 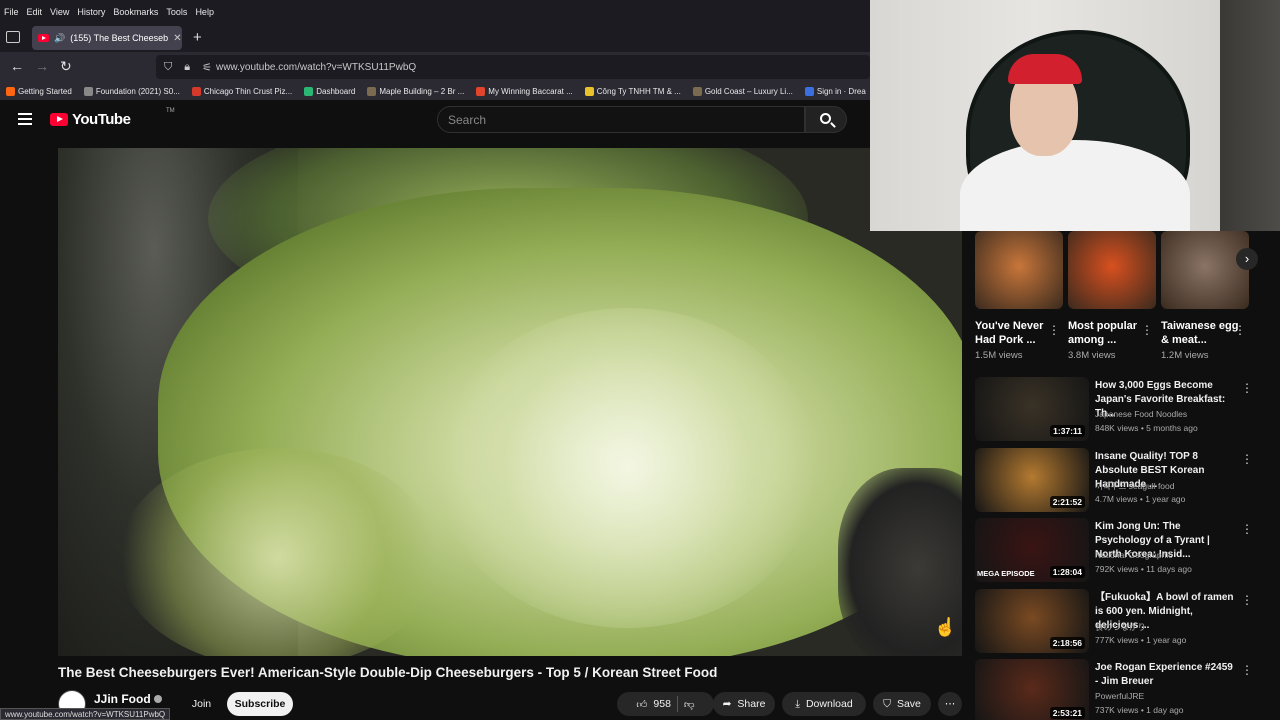 I want to click on video-thumbnail: 1:37:11, so click(x=1032, y=409).